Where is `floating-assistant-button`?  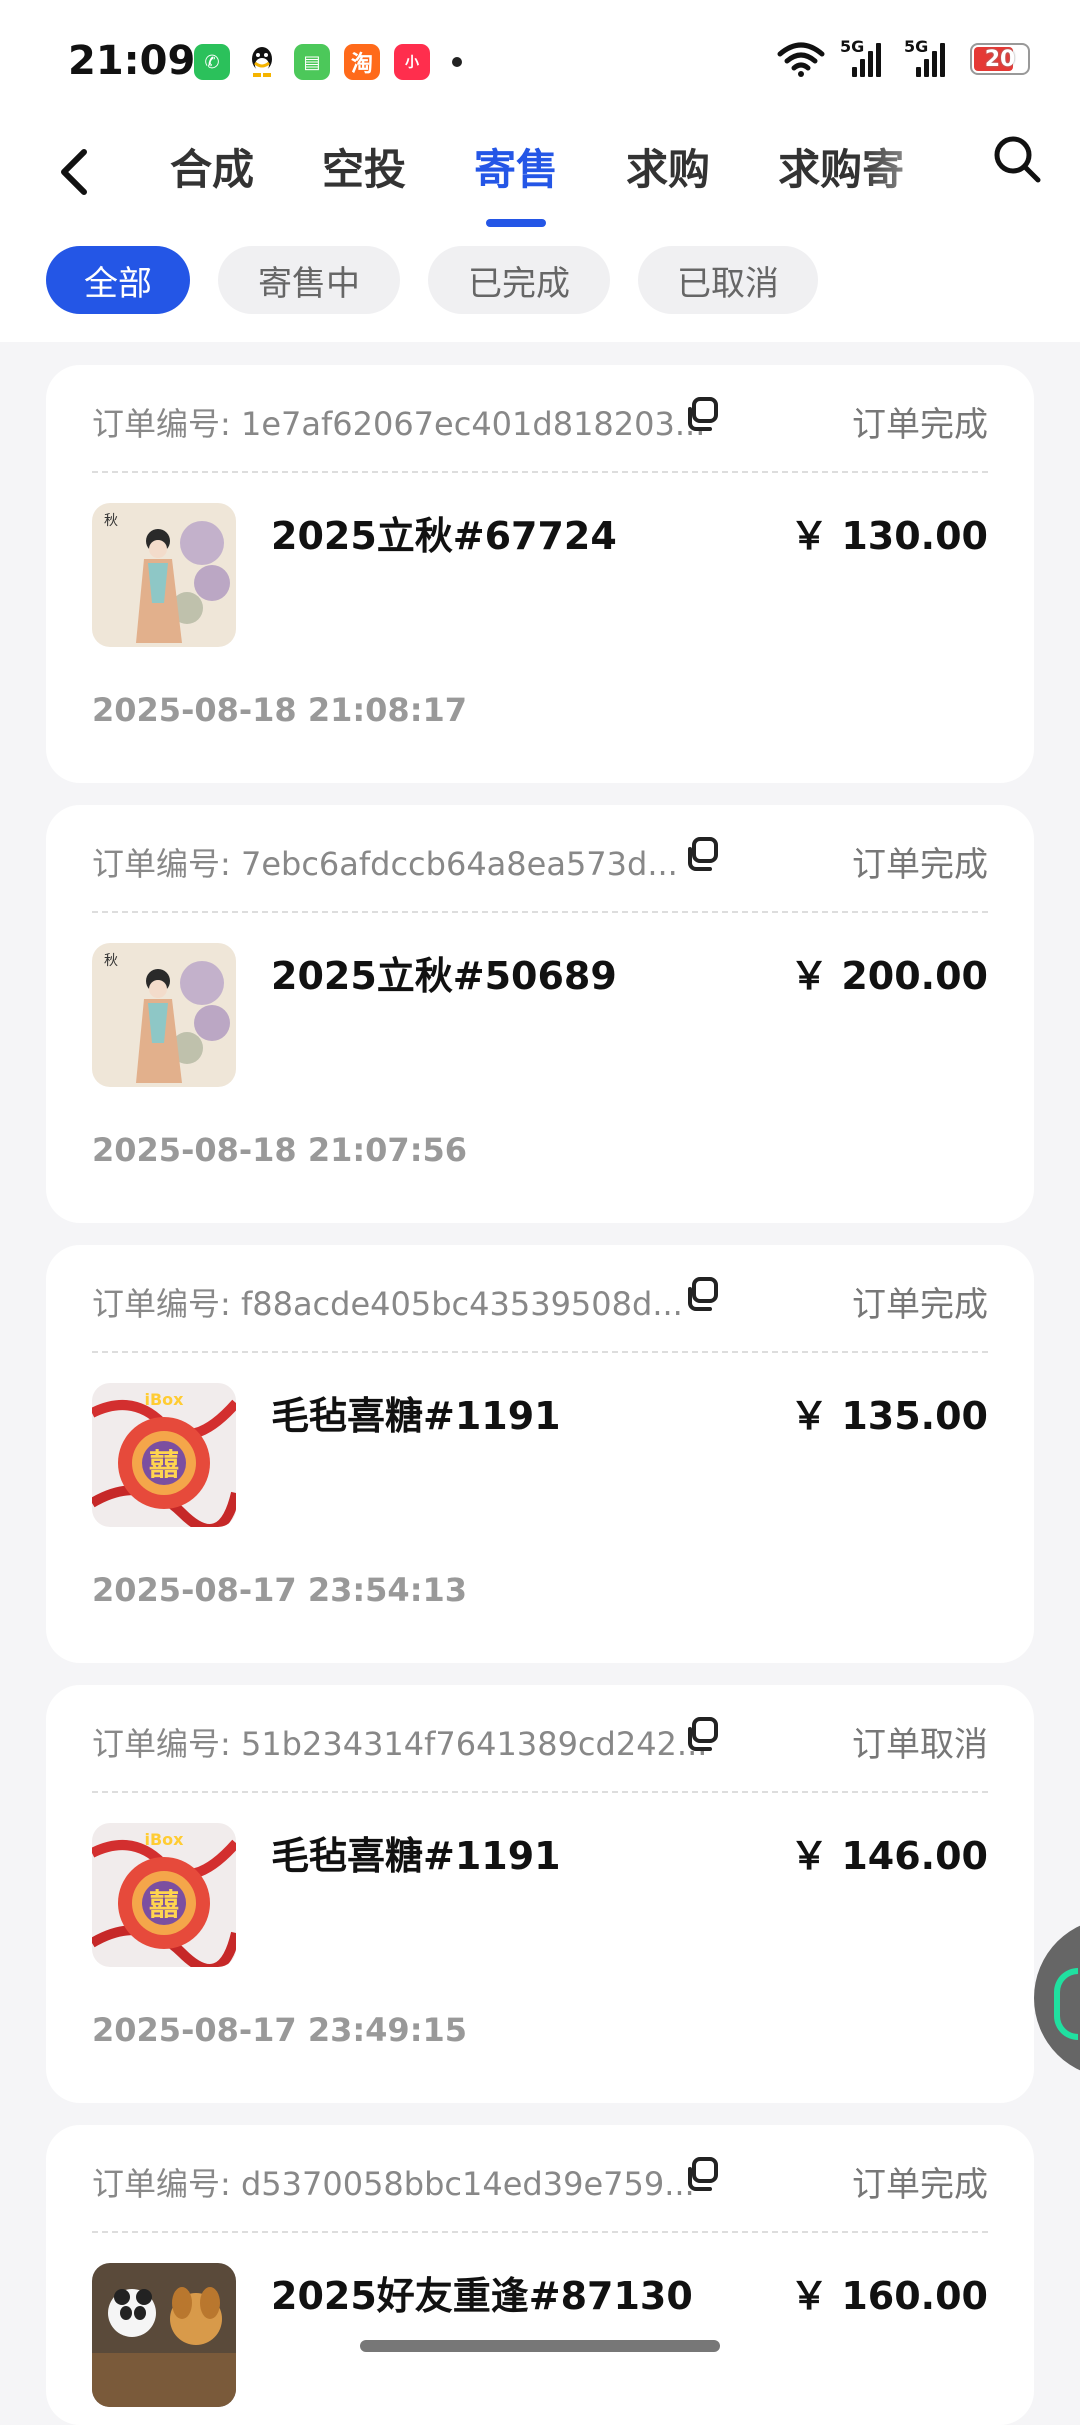 floating-assistant-button is located at coordinates (1057, 1998).